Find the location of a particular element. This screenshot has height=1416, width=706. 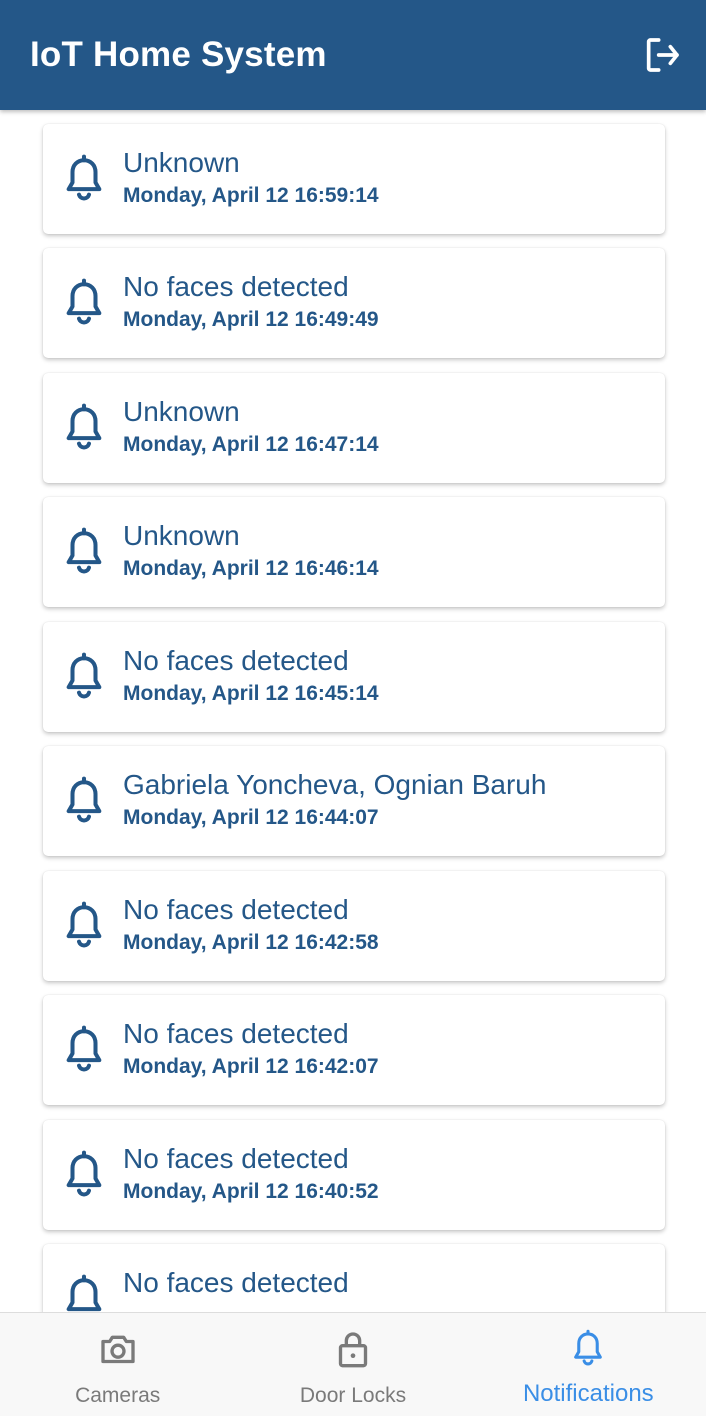

nav-item-notifications: Notifications is located at coordinates (588, 1364).